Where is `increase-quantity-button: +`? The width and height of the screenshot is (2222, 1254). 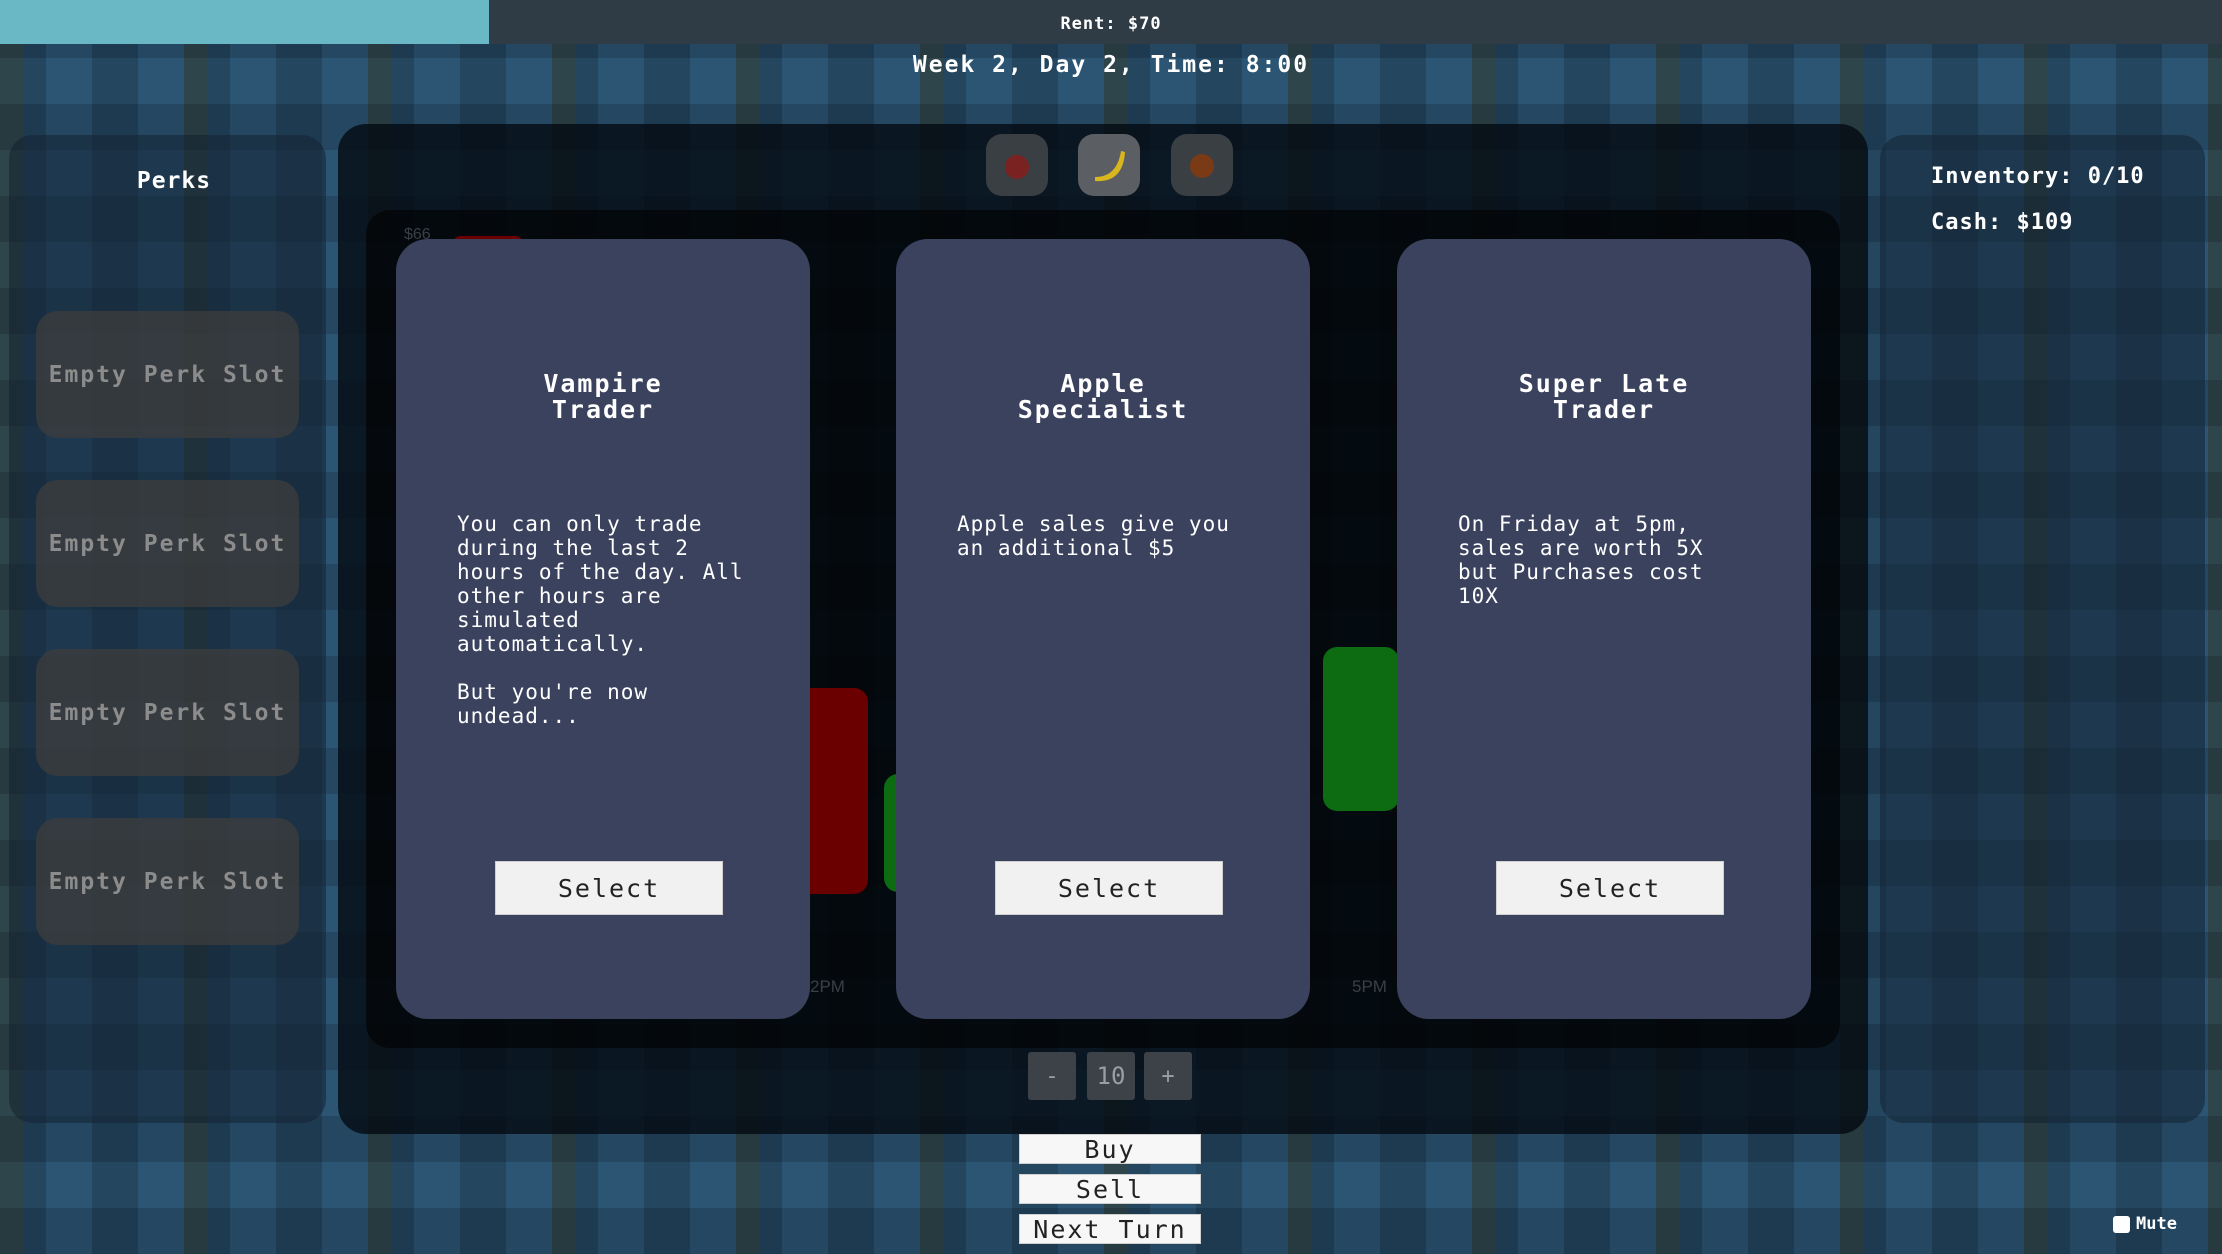
increase-quantity-button: + is located at coordinates (1168, 1076).